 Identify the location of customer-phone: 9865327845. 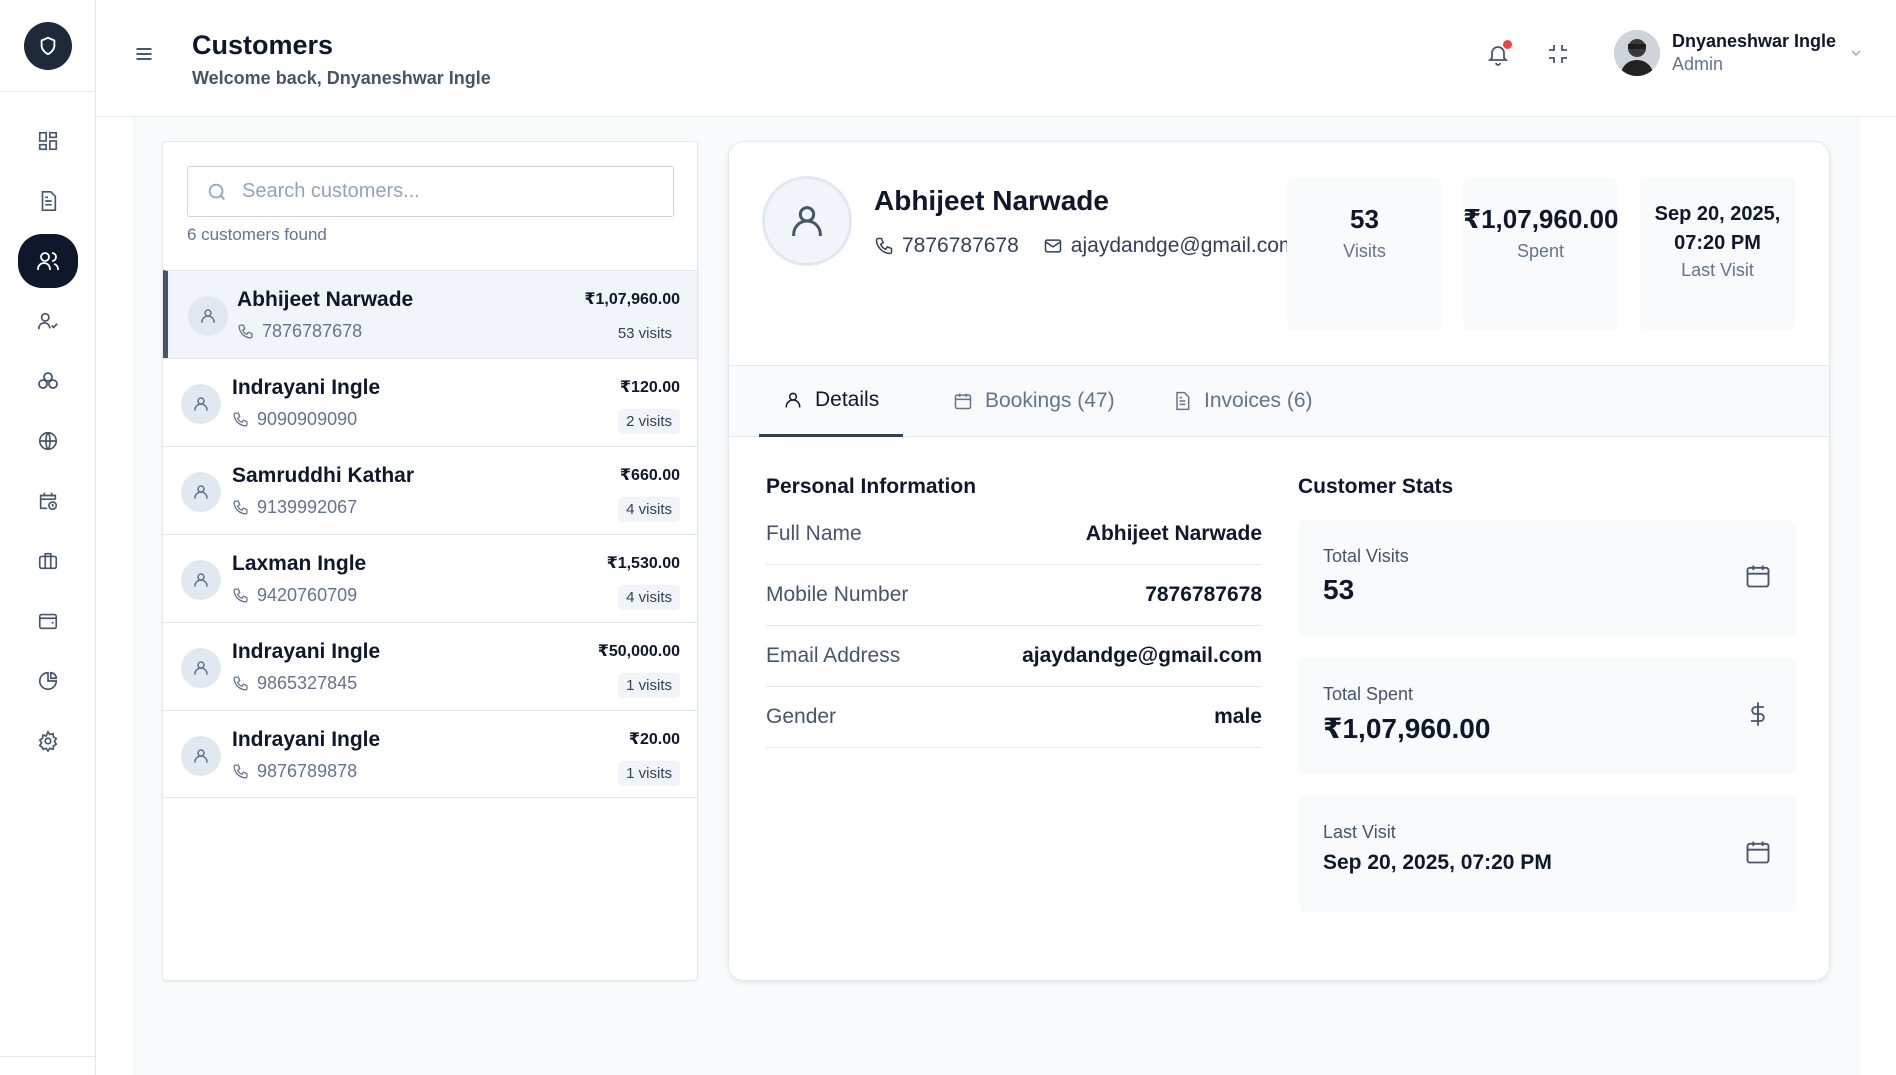
(294, 683).